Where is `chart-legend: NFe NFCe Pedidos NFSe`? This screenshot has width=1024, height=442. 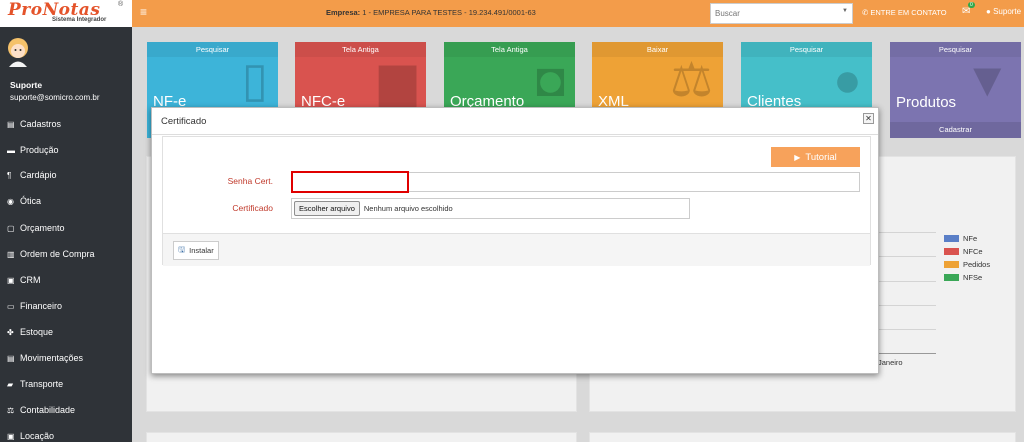 chart-legend: NFe NFCe Pedidos NFSe is located at coordinates (967, 258).